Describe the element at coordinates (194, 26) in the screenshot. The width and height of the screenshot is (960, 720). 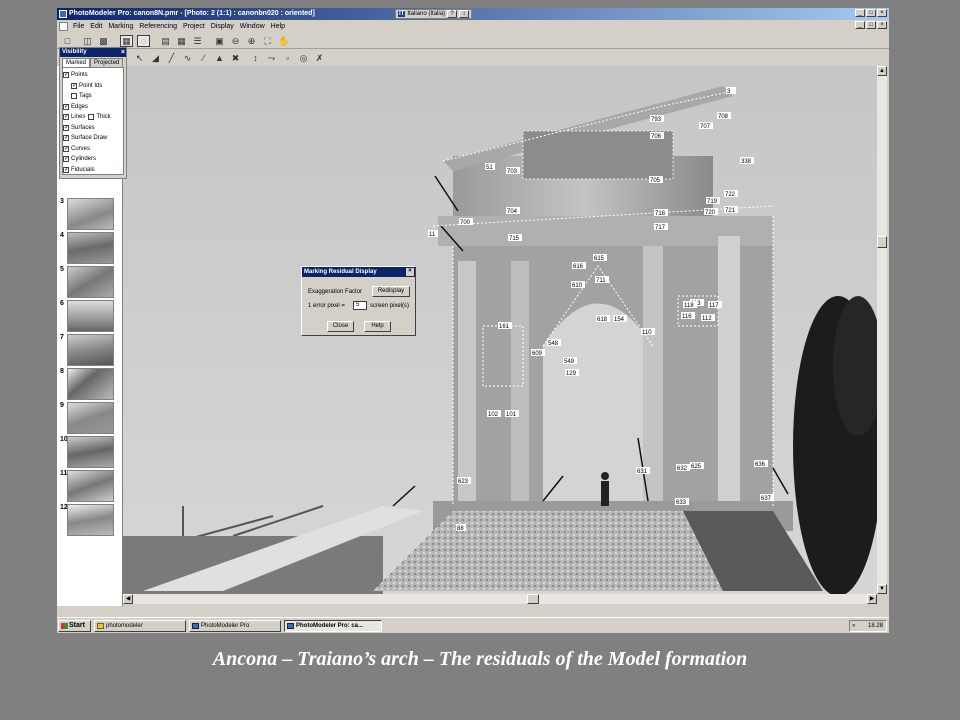
I see `menu-project: Project` at that location.